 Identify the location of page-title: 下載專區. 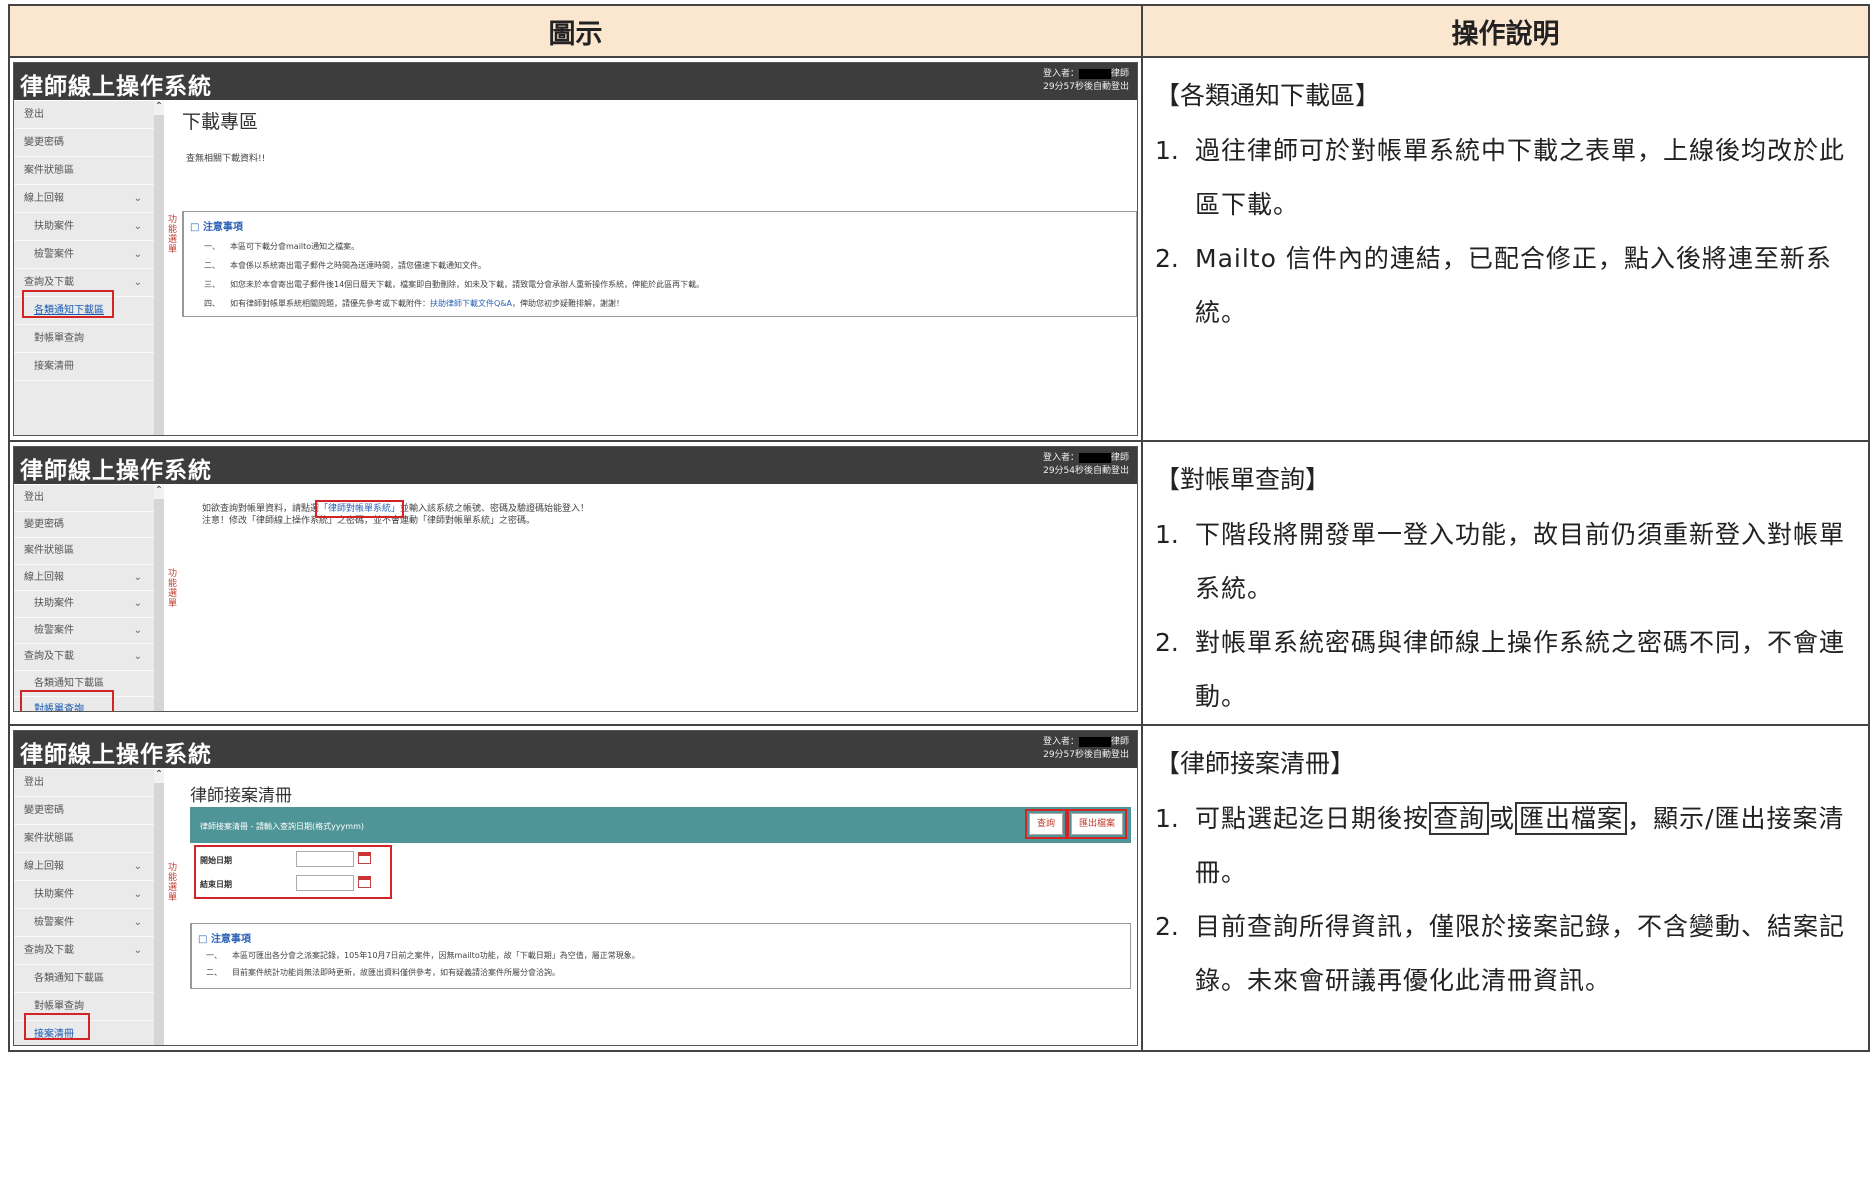
(220, 122).